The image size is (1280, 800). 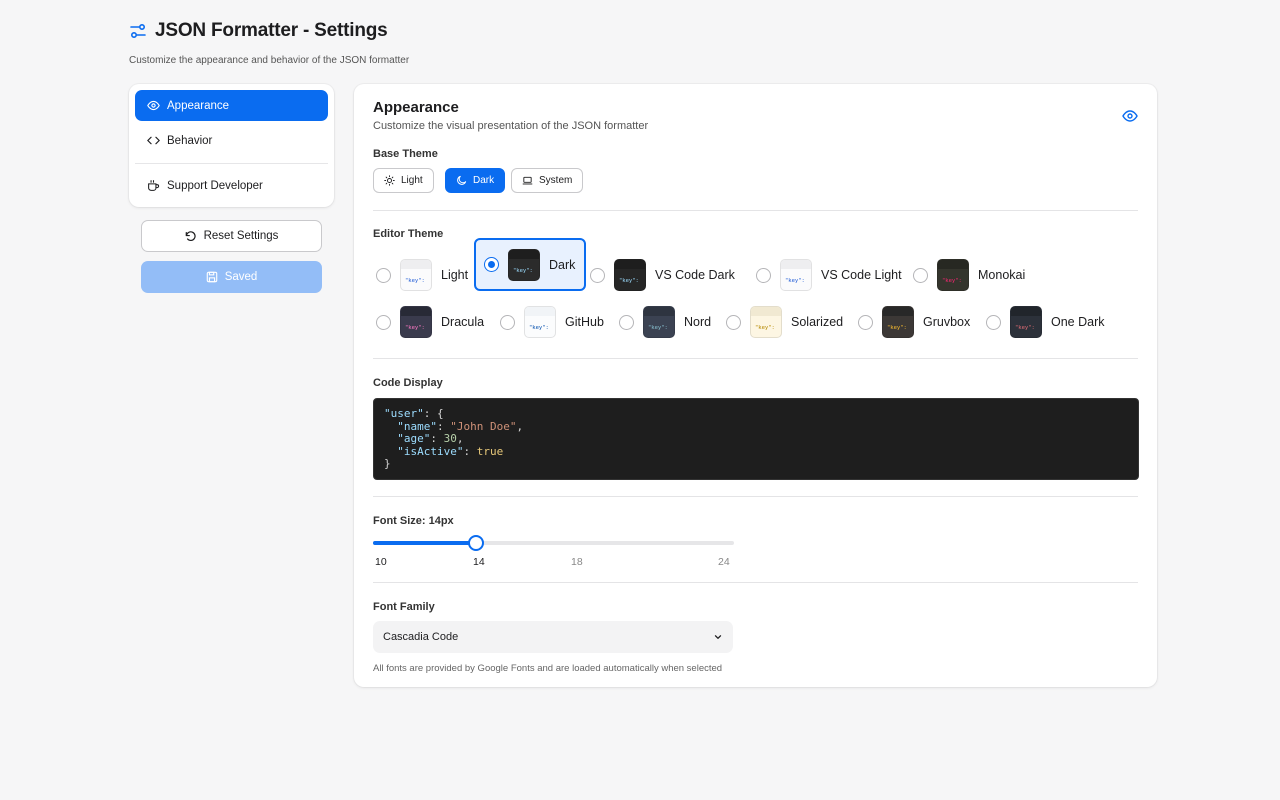 What do you see at coordinates (484, 180) in the screenshot?
I see `base-theme-dark-label: Dark` at bounding box center [484, 180].